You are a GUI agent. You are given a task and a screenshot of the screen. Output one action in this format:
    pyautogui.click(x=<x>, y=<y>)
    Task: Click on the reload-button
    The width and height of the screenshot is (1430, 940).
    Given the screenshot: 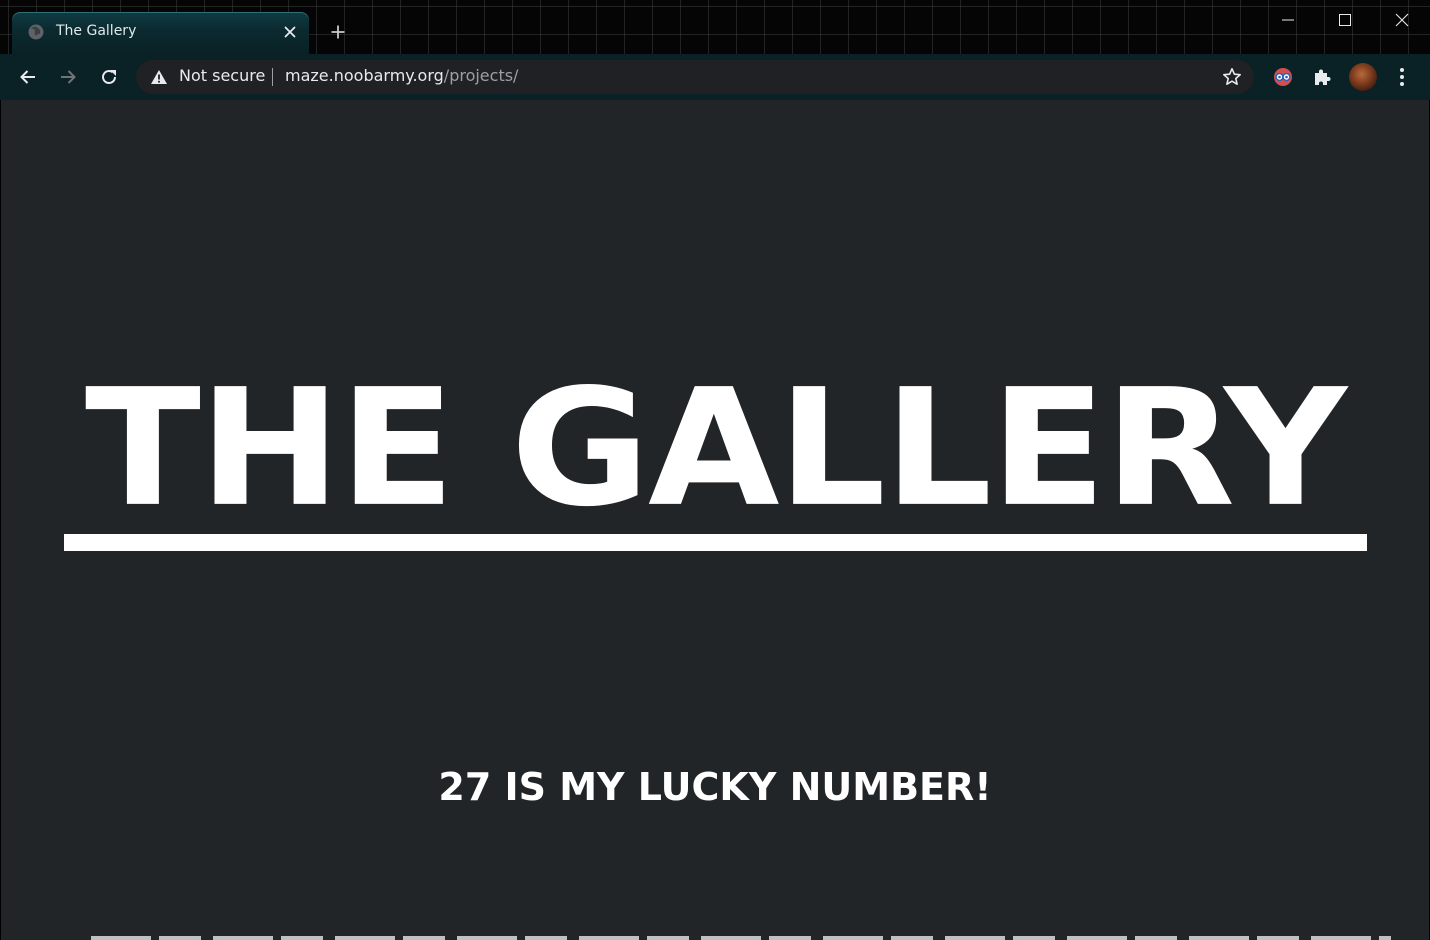 What is the action you would take?
    pyautogui.click(x=109, y=77)
    